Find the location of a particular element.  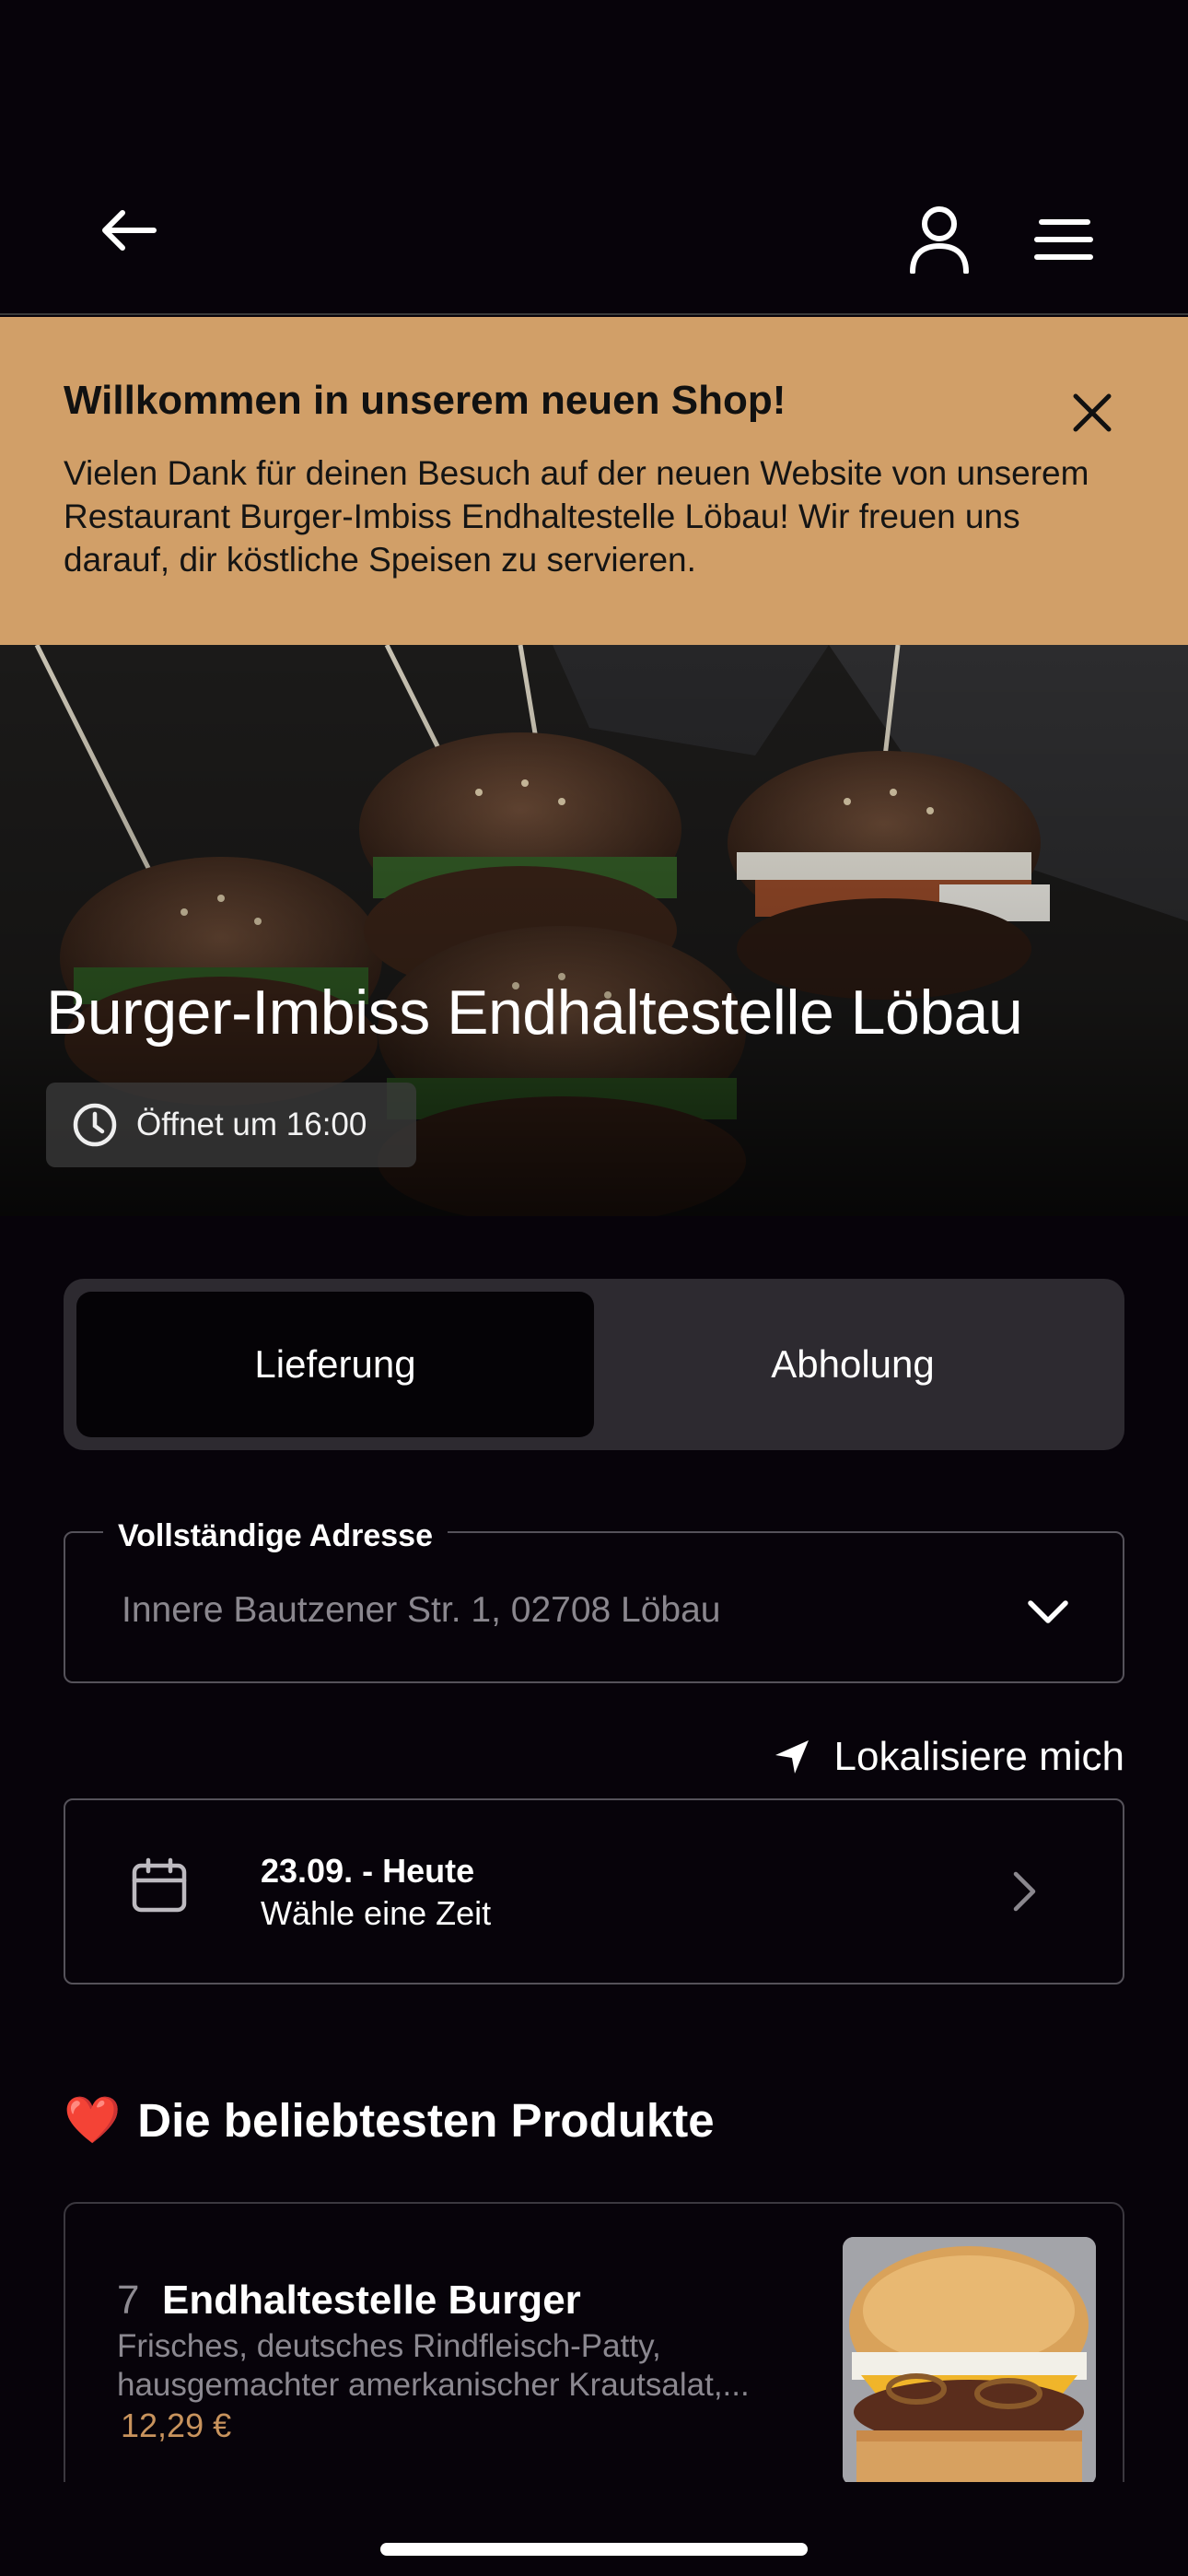

hamburger-menu-icon is located at coordinates (1063, 239).